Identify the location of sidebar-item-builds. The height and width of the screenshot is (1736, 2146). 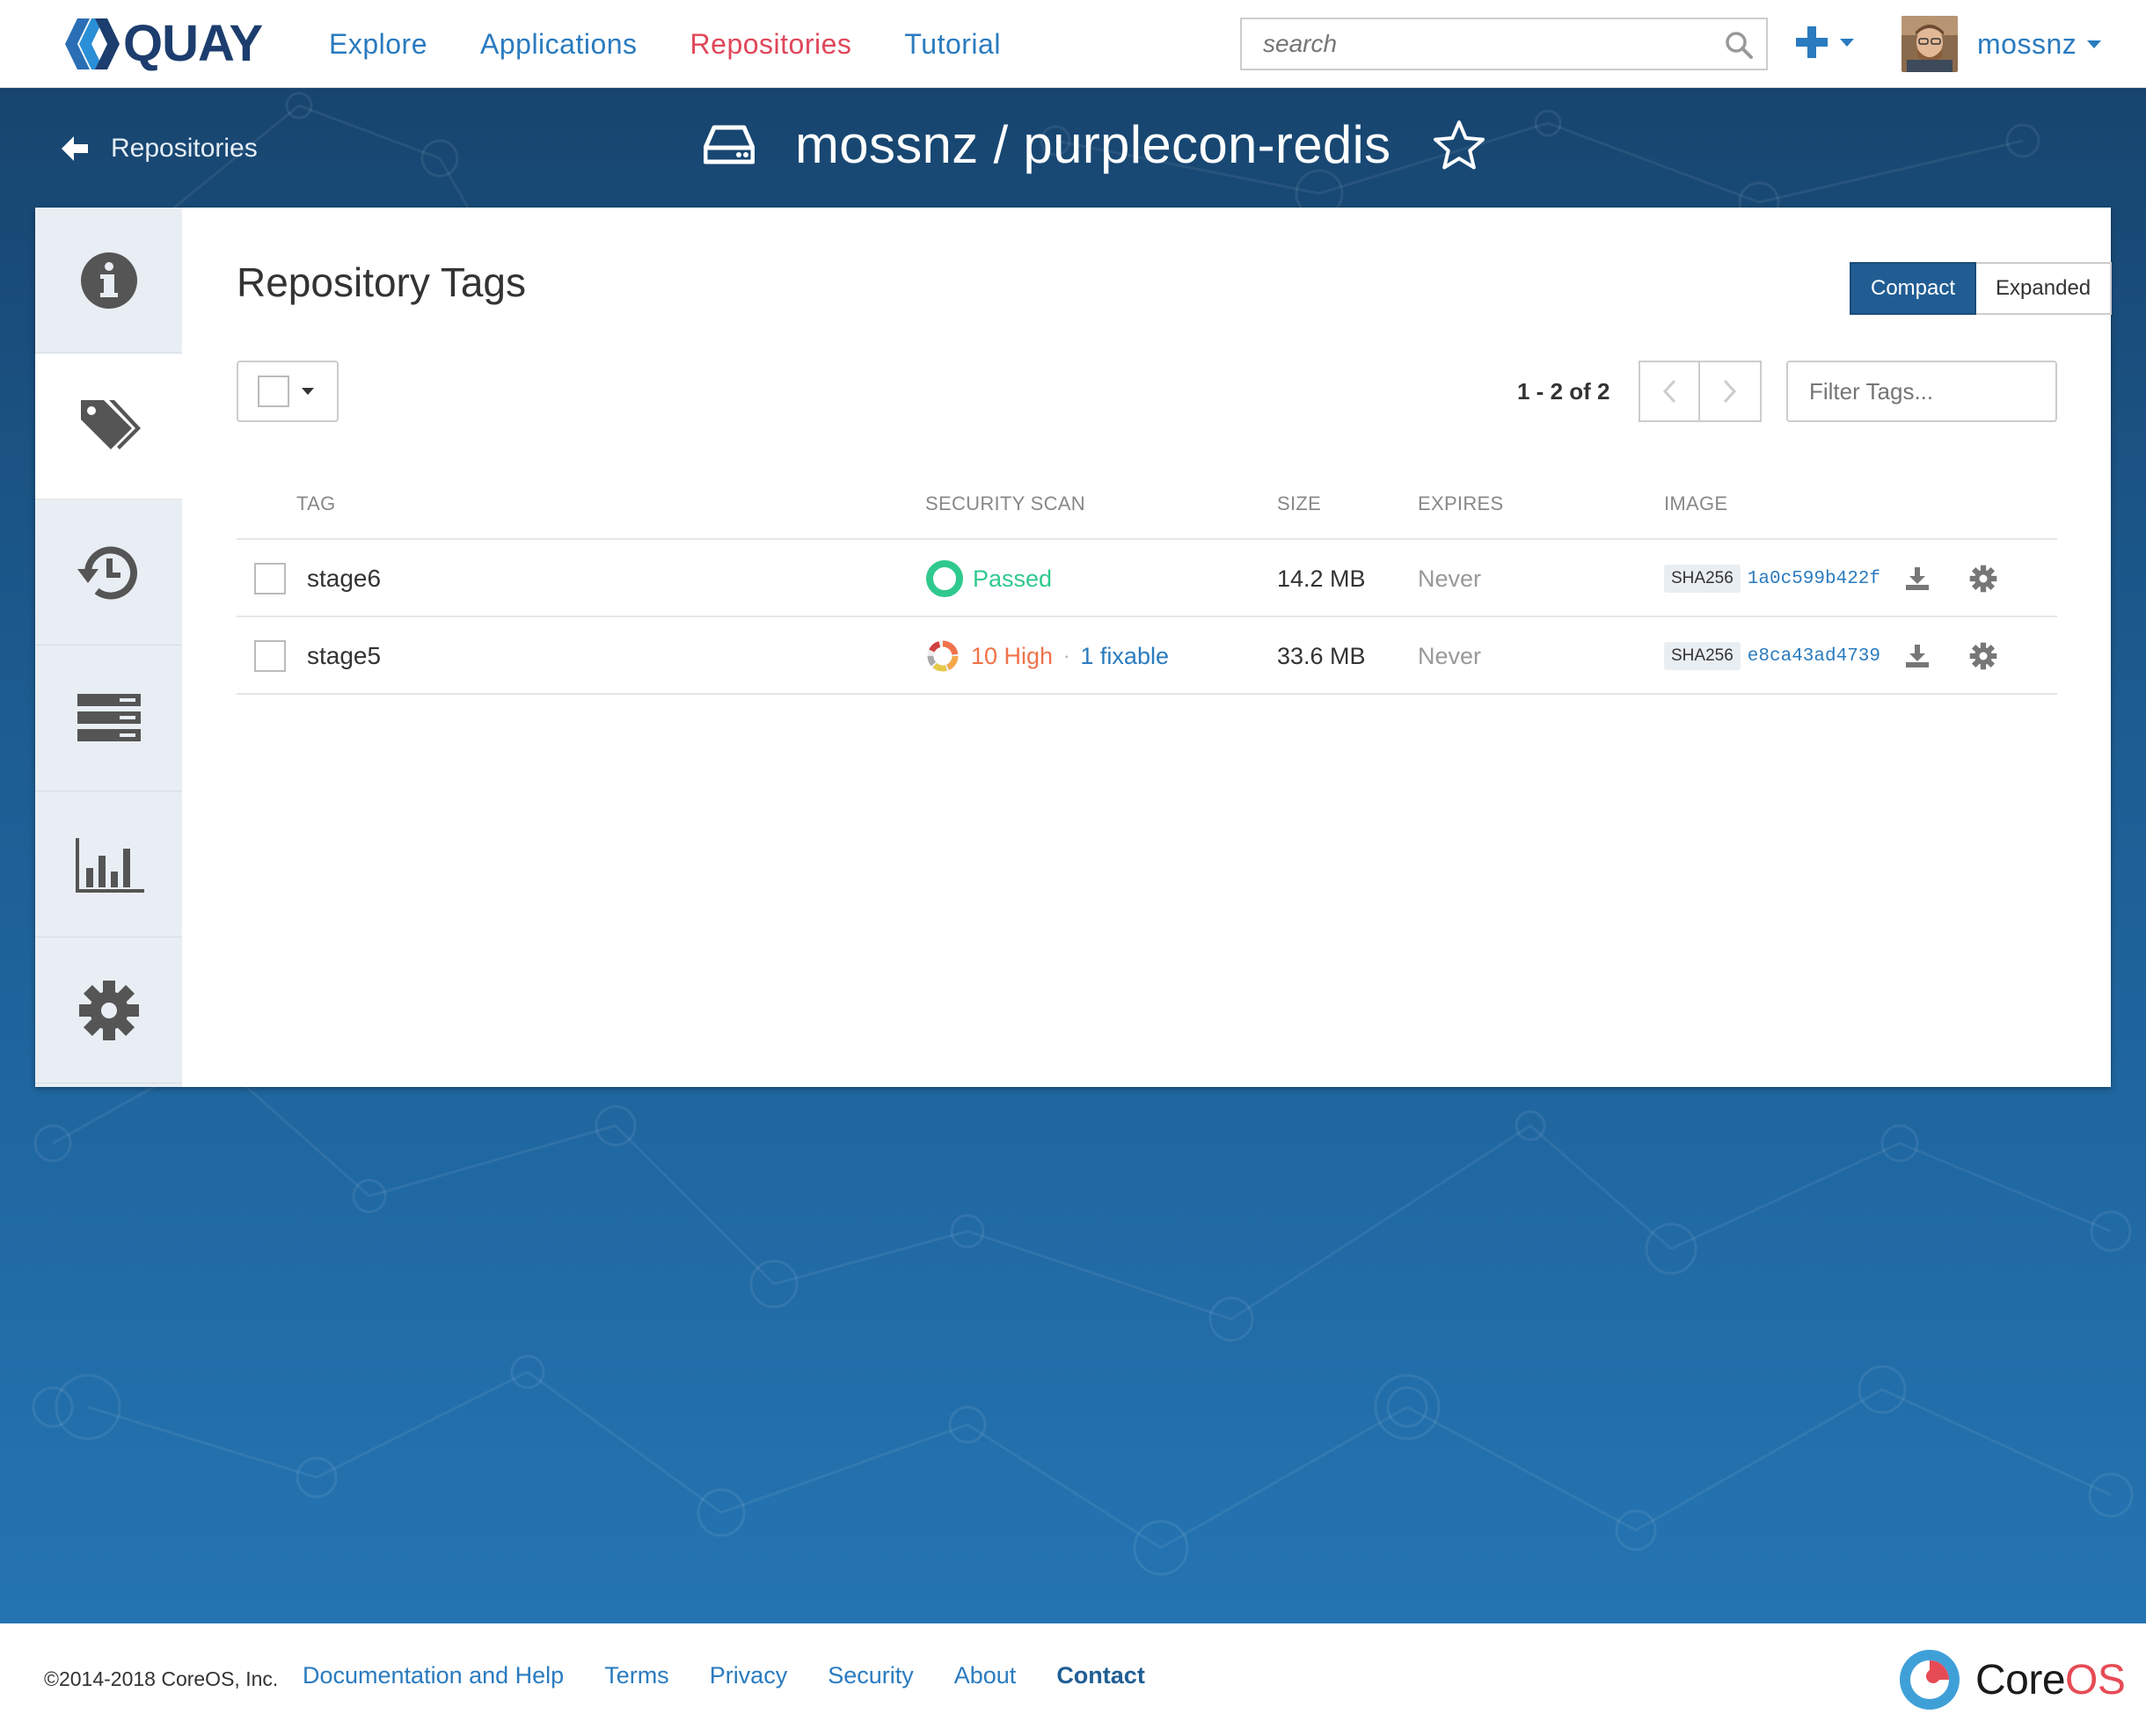
(109, 719).